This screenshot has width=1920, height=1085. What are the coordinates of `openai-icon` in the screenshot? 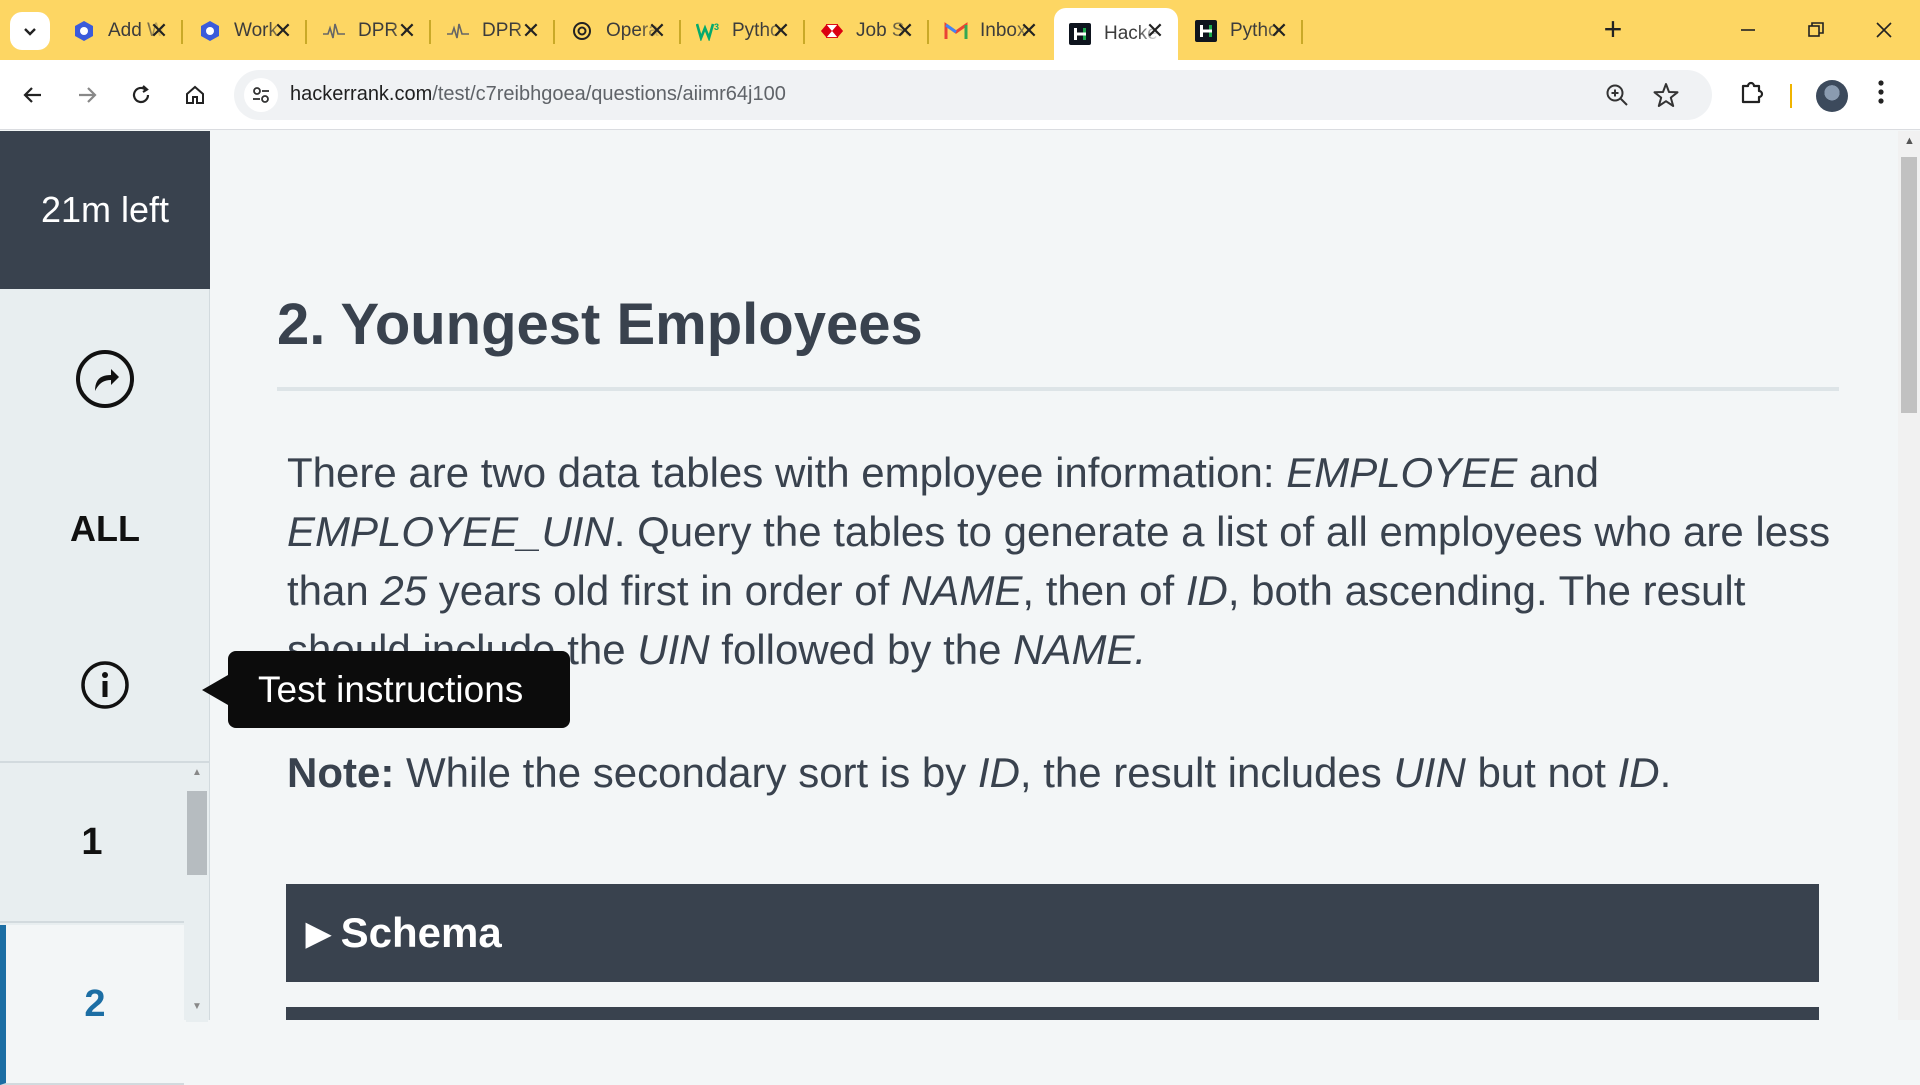 It's located at (582, 31).